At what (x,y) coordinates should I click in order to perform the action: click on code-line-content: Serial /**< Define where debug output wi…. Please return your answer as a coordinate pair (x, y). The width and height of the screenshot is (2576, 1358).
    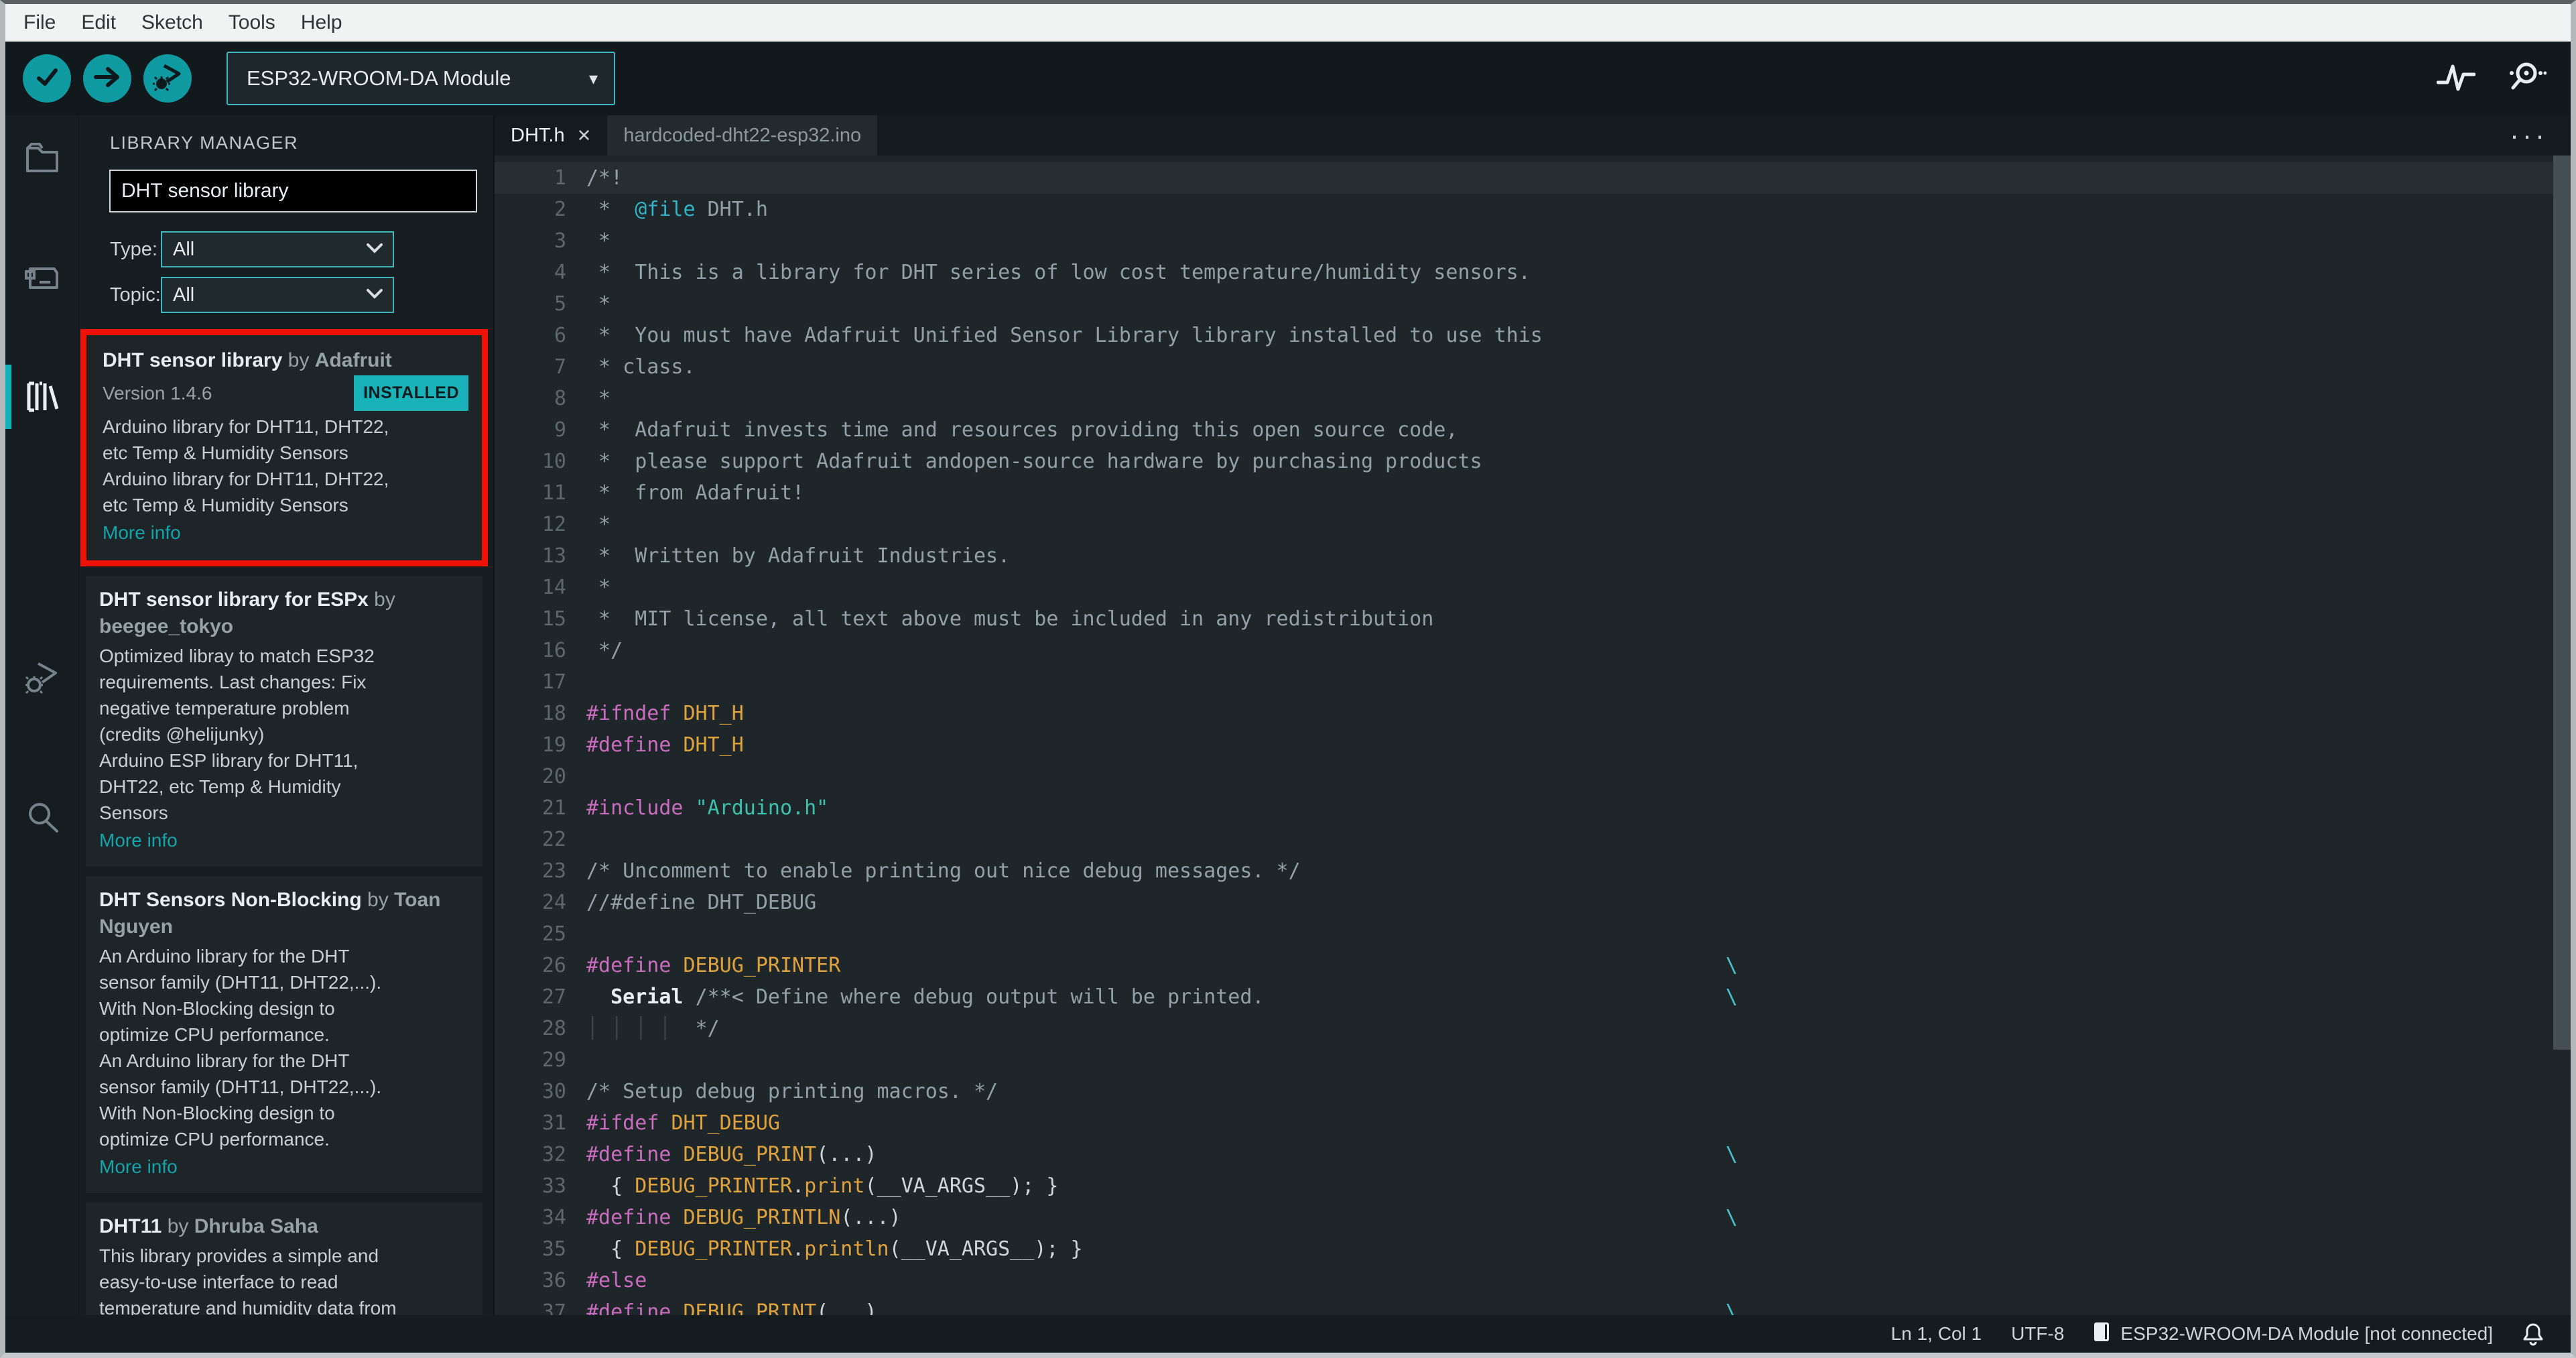
    Looking at the image, I should click on (1578, 997).